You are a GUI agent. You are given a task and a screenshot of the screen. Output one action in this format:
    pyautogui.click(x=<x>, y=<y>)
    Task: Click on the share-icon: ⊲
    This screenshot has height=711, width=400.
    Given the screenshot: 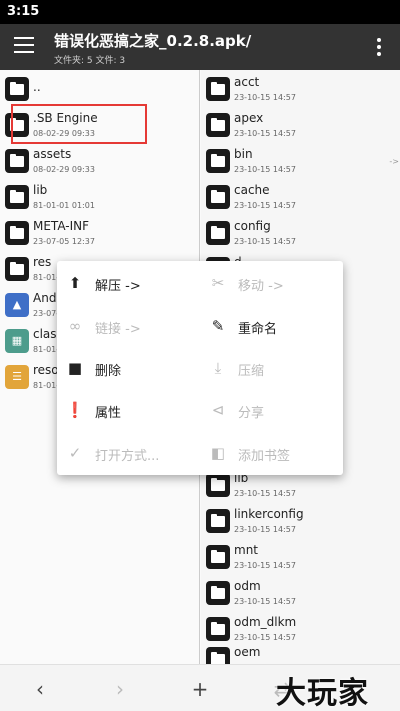 What is the action you would take?
    pyautogui.click(x=218, y=410)
    